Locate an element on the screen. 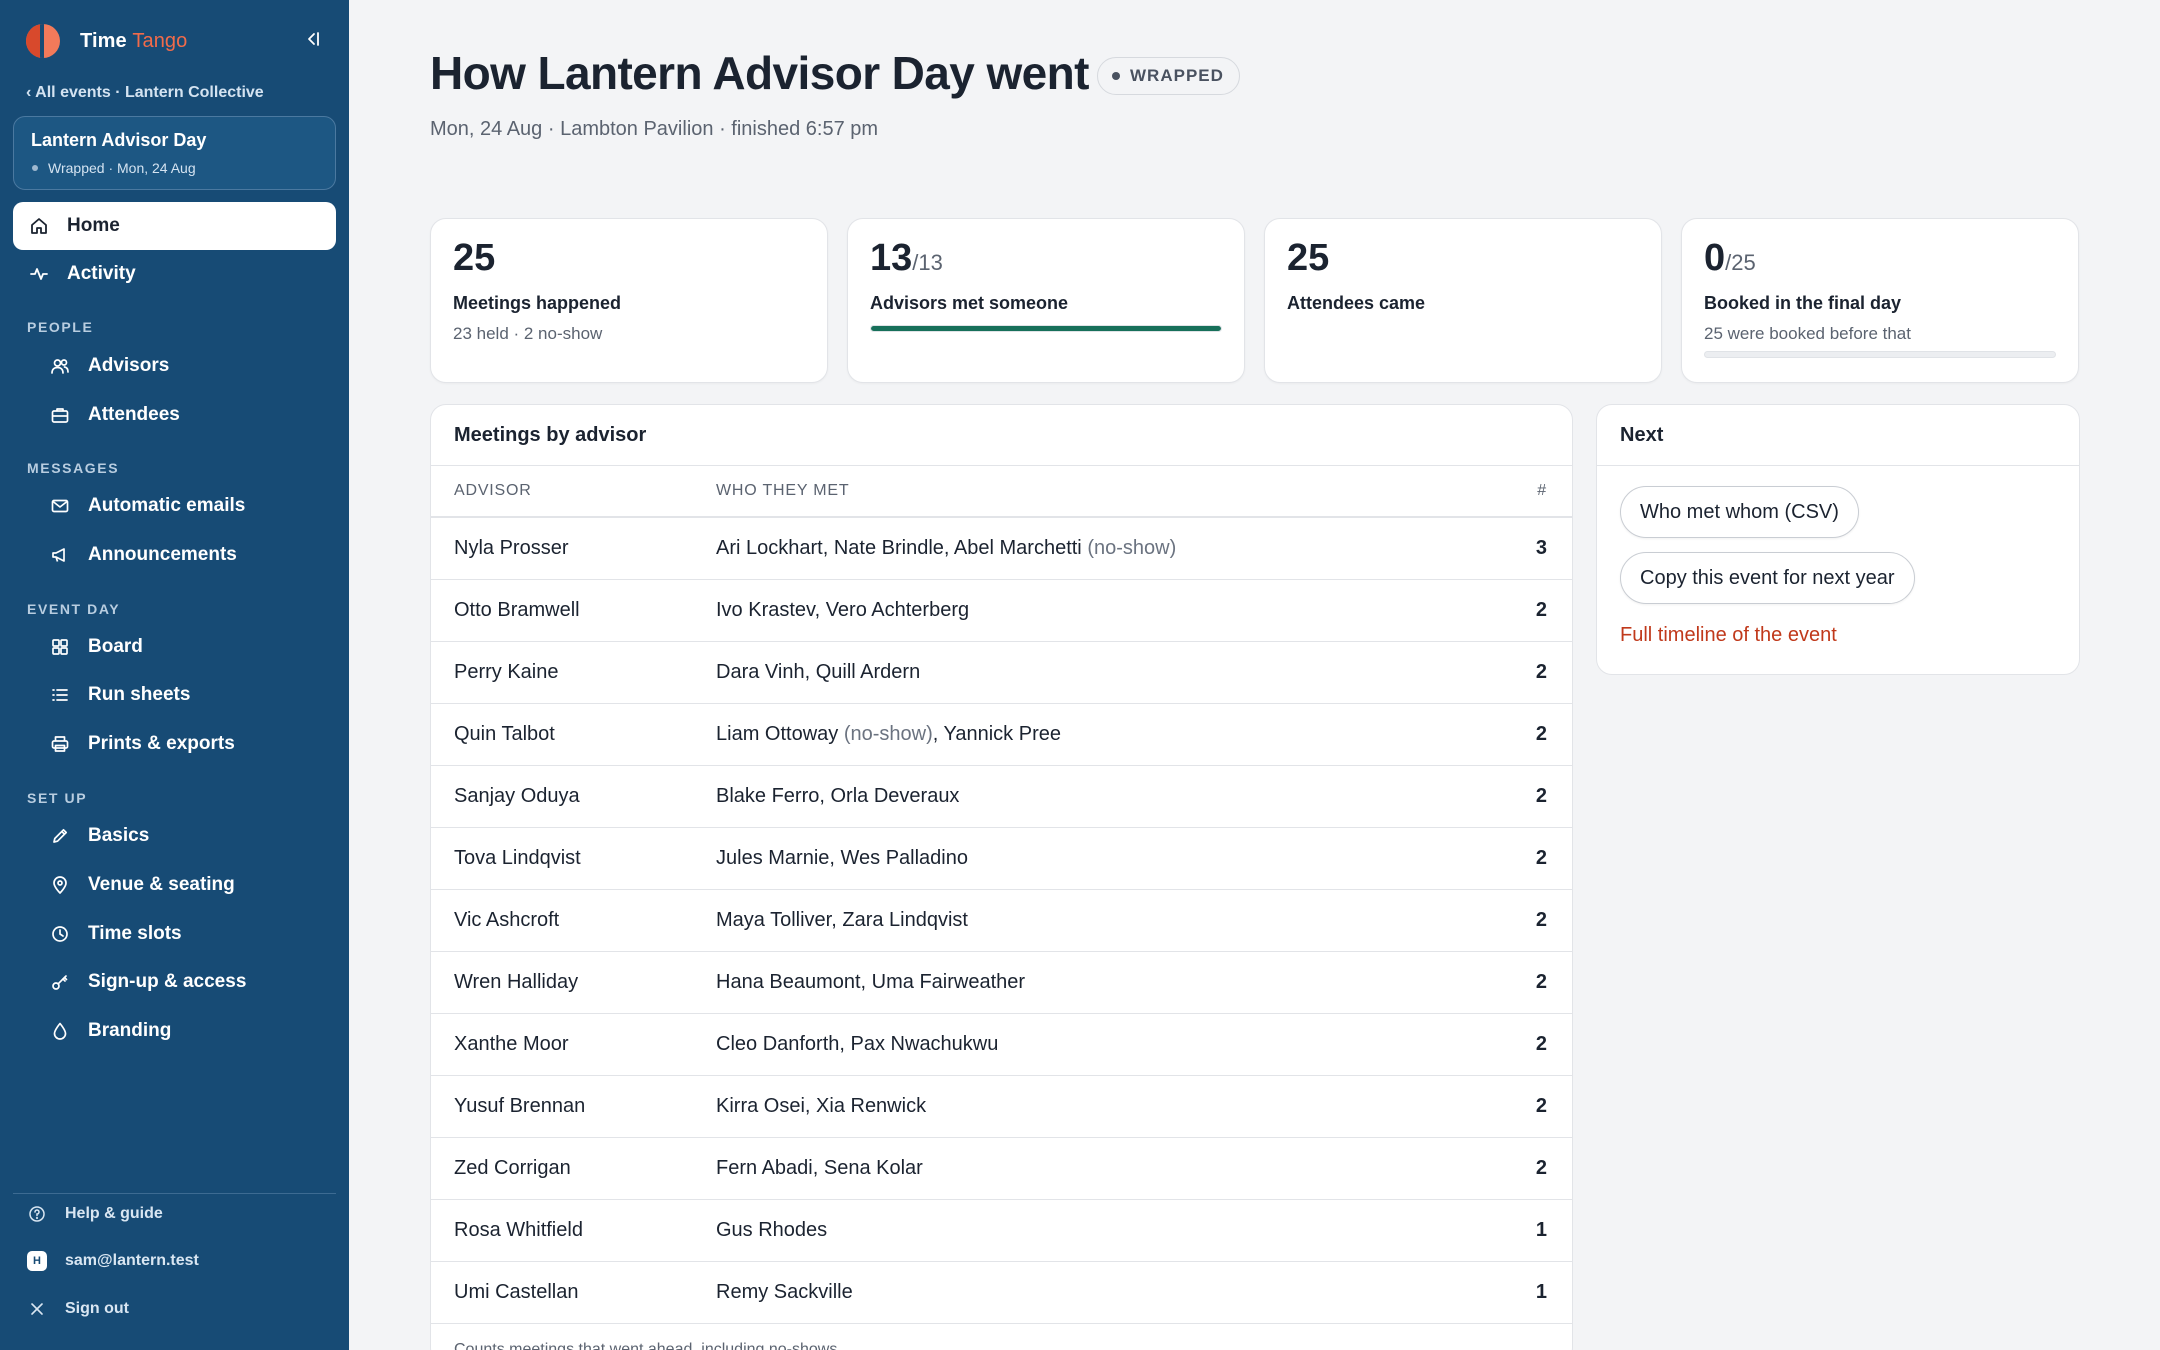  sidebar-item-prints-exports: Prints & exports is located at coordinates (174, 744).